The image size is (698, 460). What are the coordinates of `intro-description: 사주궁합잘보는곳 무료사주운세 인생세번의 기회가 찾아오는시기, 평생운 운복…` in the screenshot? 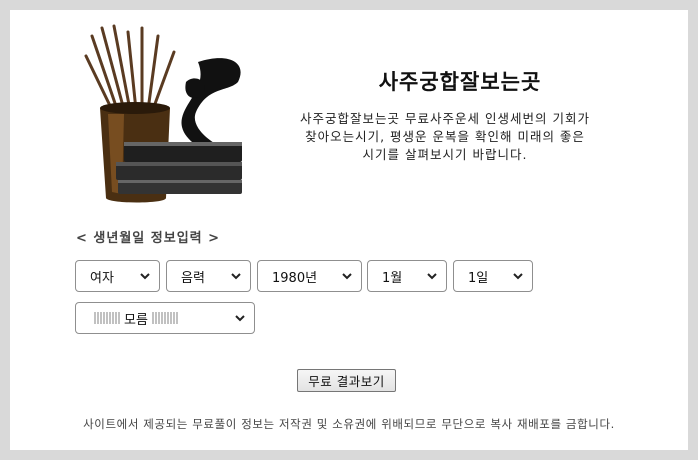 It's located at (445, 137).